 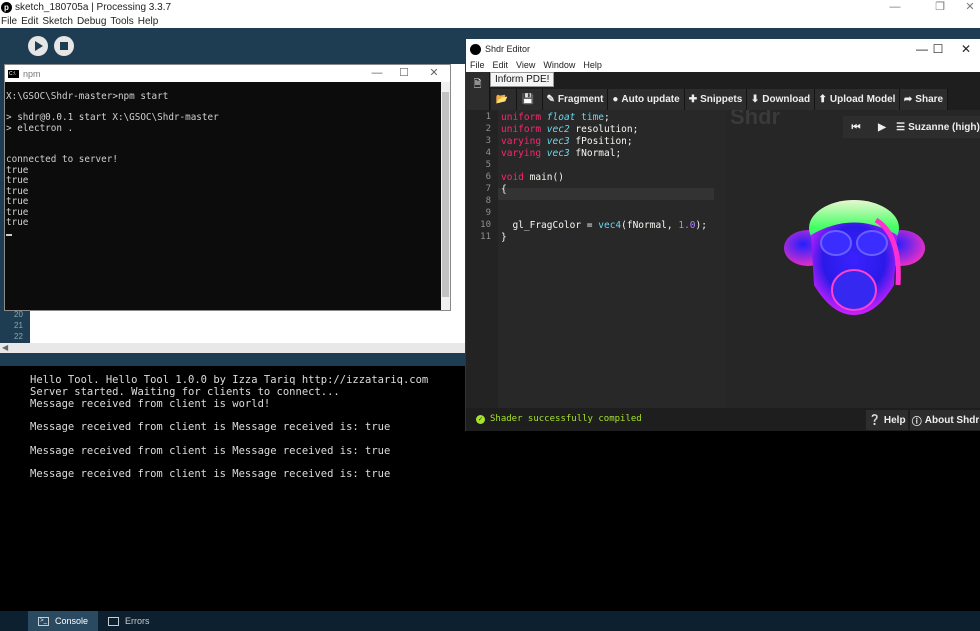 What do you see at coordinates (434, 73) in the screenshot?
I see `npm-close-button: ✕` at bounding box center [434, 73].